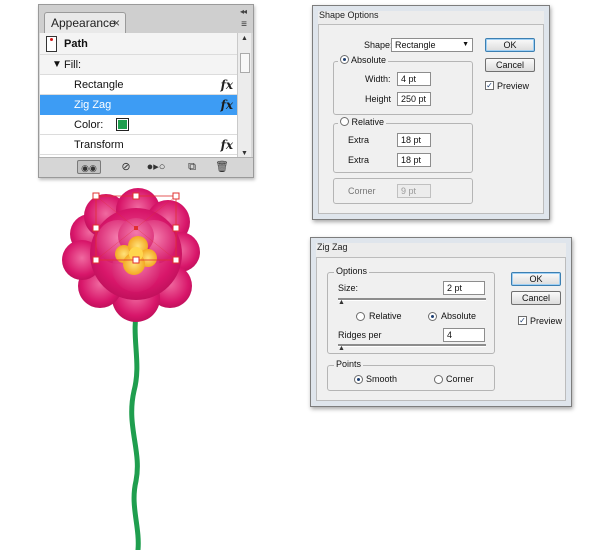 The image size is (600, 550). Describe the element at coordinates (139, 105) in the screenshot. I see `list-item-zigzag-effect: Zig Zag fx` at that location.